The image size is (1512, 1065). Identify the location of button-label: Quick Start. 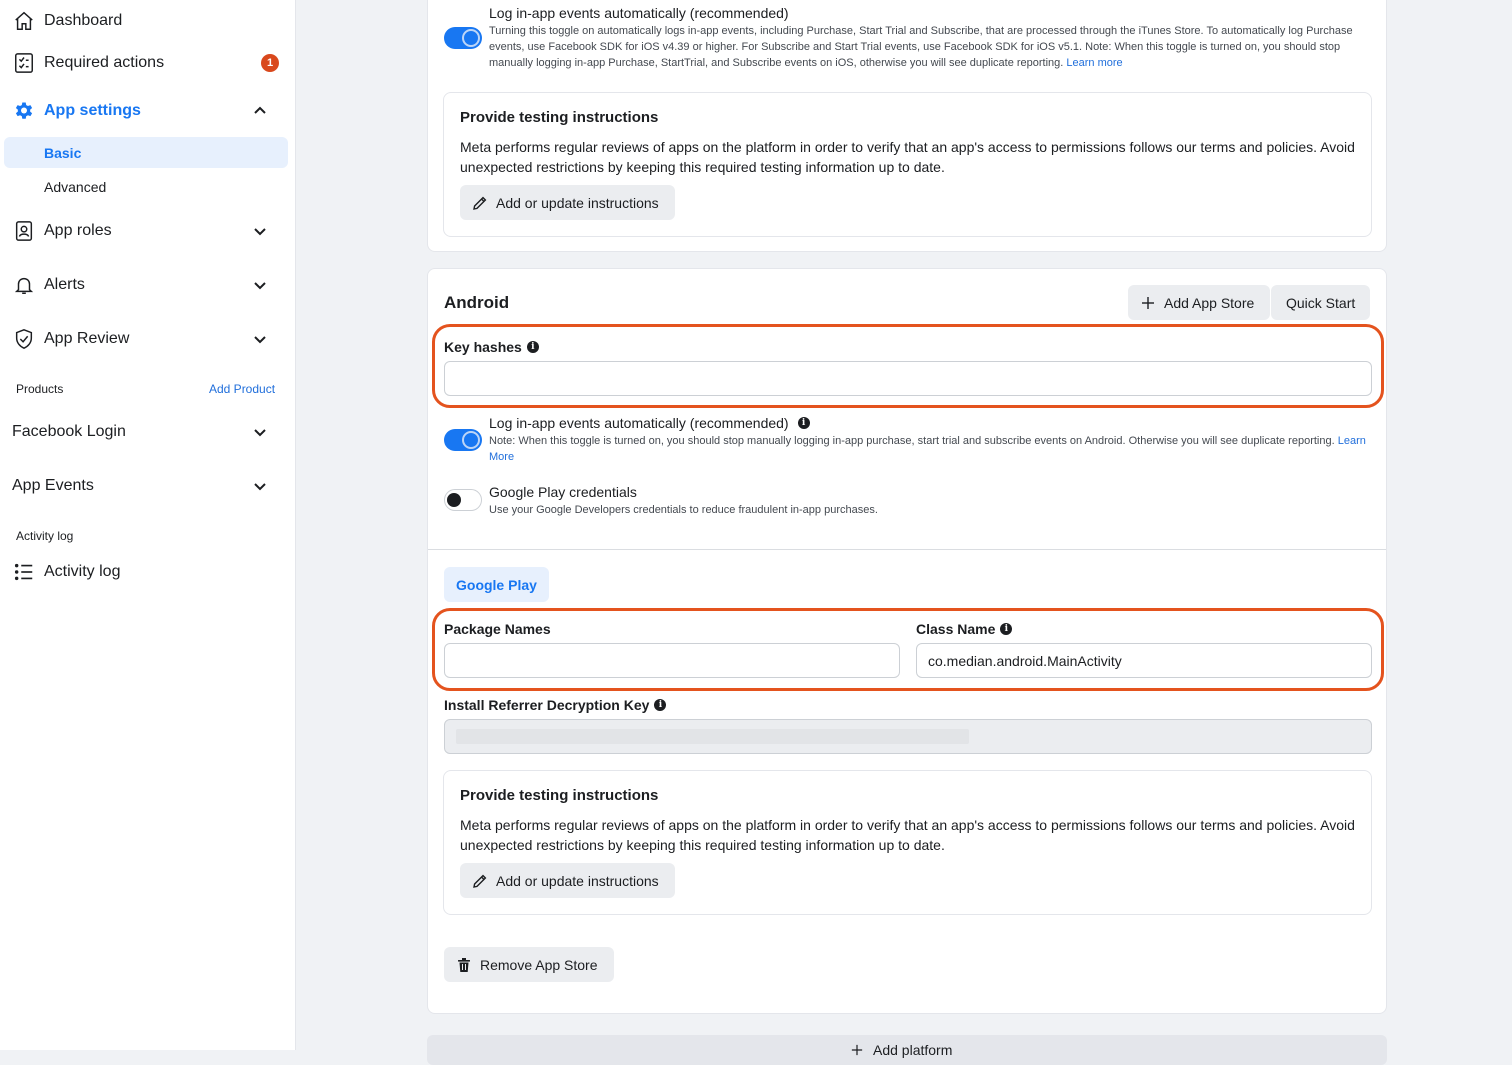
(1321, 302).